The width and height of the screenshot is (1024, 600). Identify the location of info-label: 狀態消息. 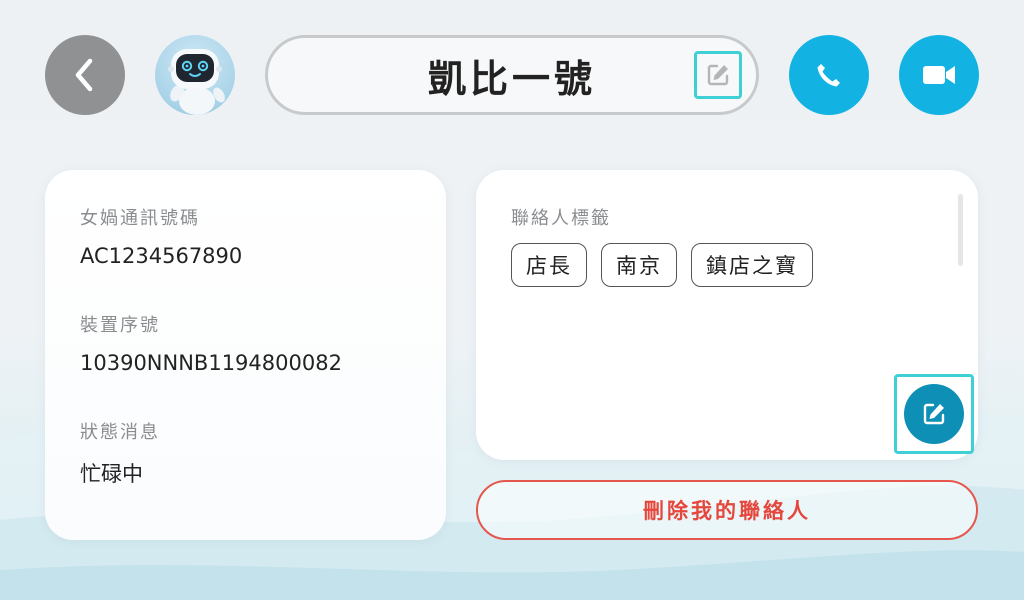
(120, 432).